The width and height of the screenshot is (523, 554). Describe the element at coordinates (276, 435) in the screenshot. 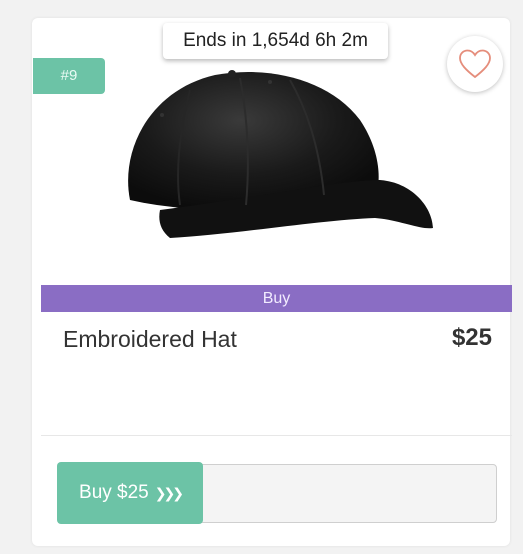

I see `divider` at that location.